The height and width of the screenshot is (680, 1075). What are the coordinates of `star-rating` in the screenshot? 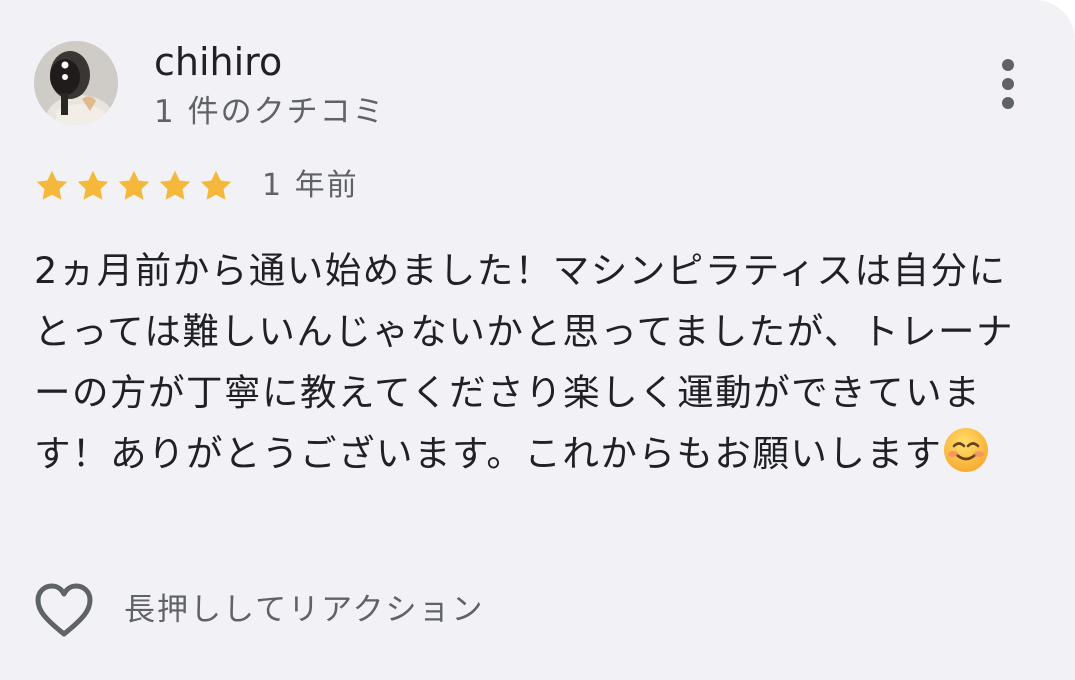 It's located at (134, 186).